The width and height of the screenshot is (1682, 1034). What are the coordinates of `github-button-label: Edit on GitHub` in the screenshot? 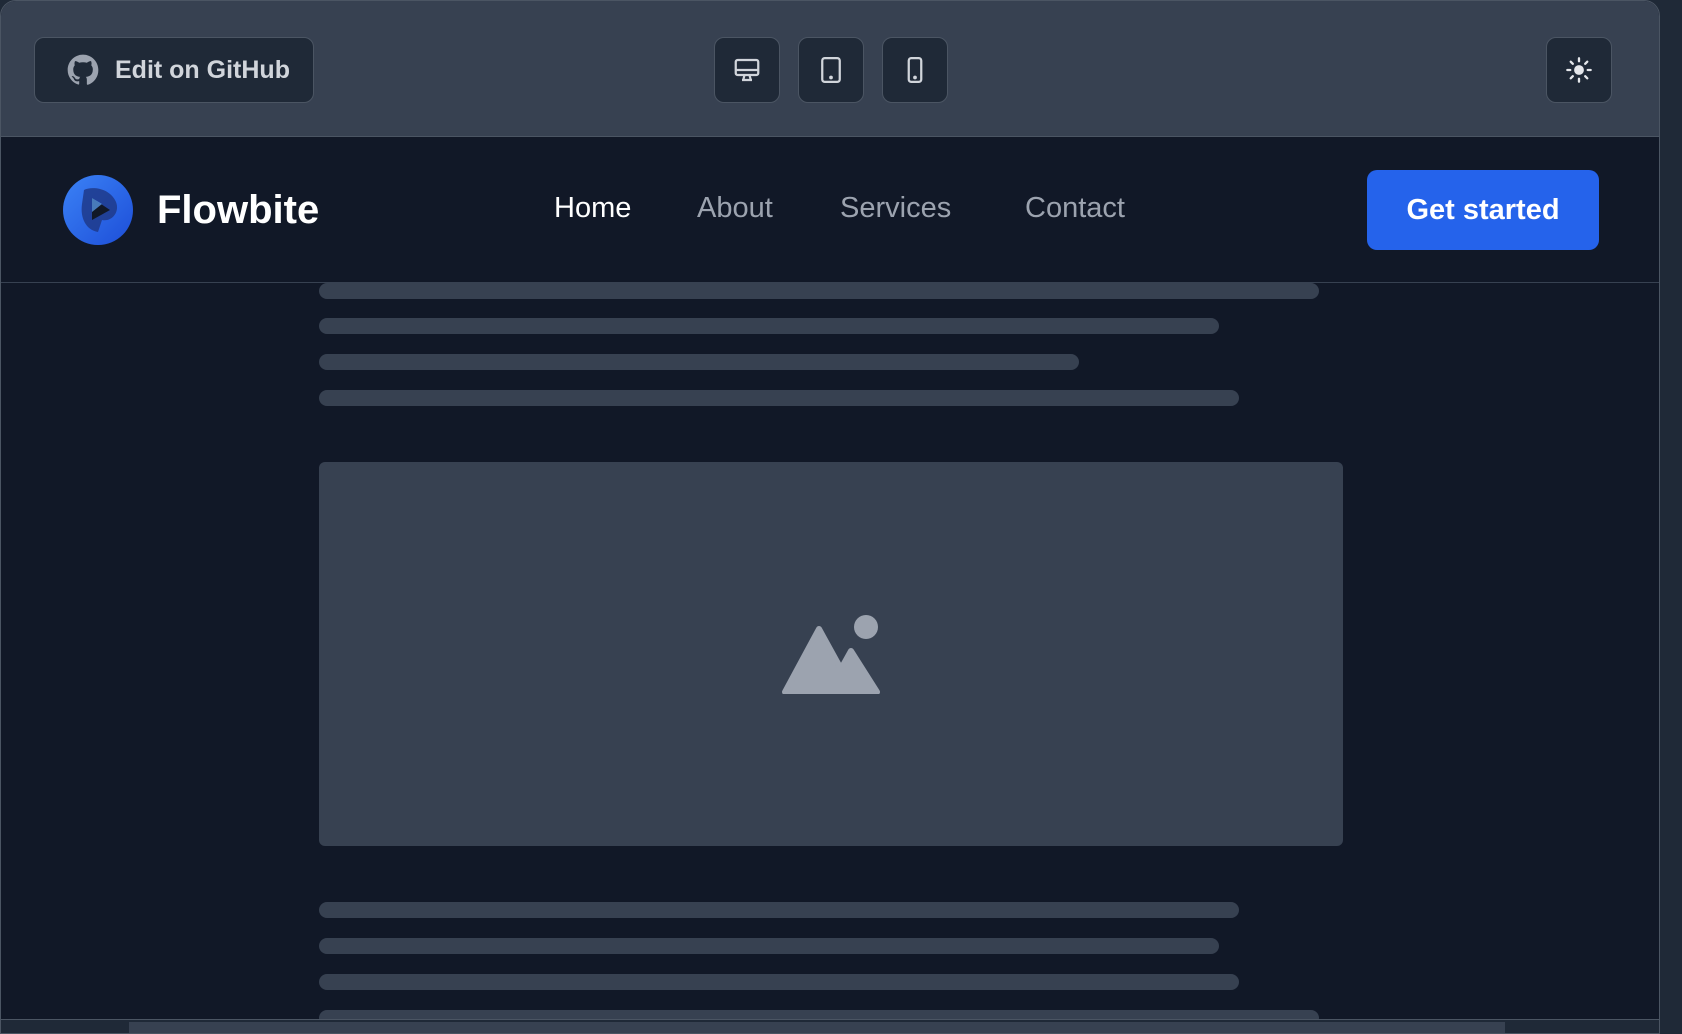 It's located at (202, 69).